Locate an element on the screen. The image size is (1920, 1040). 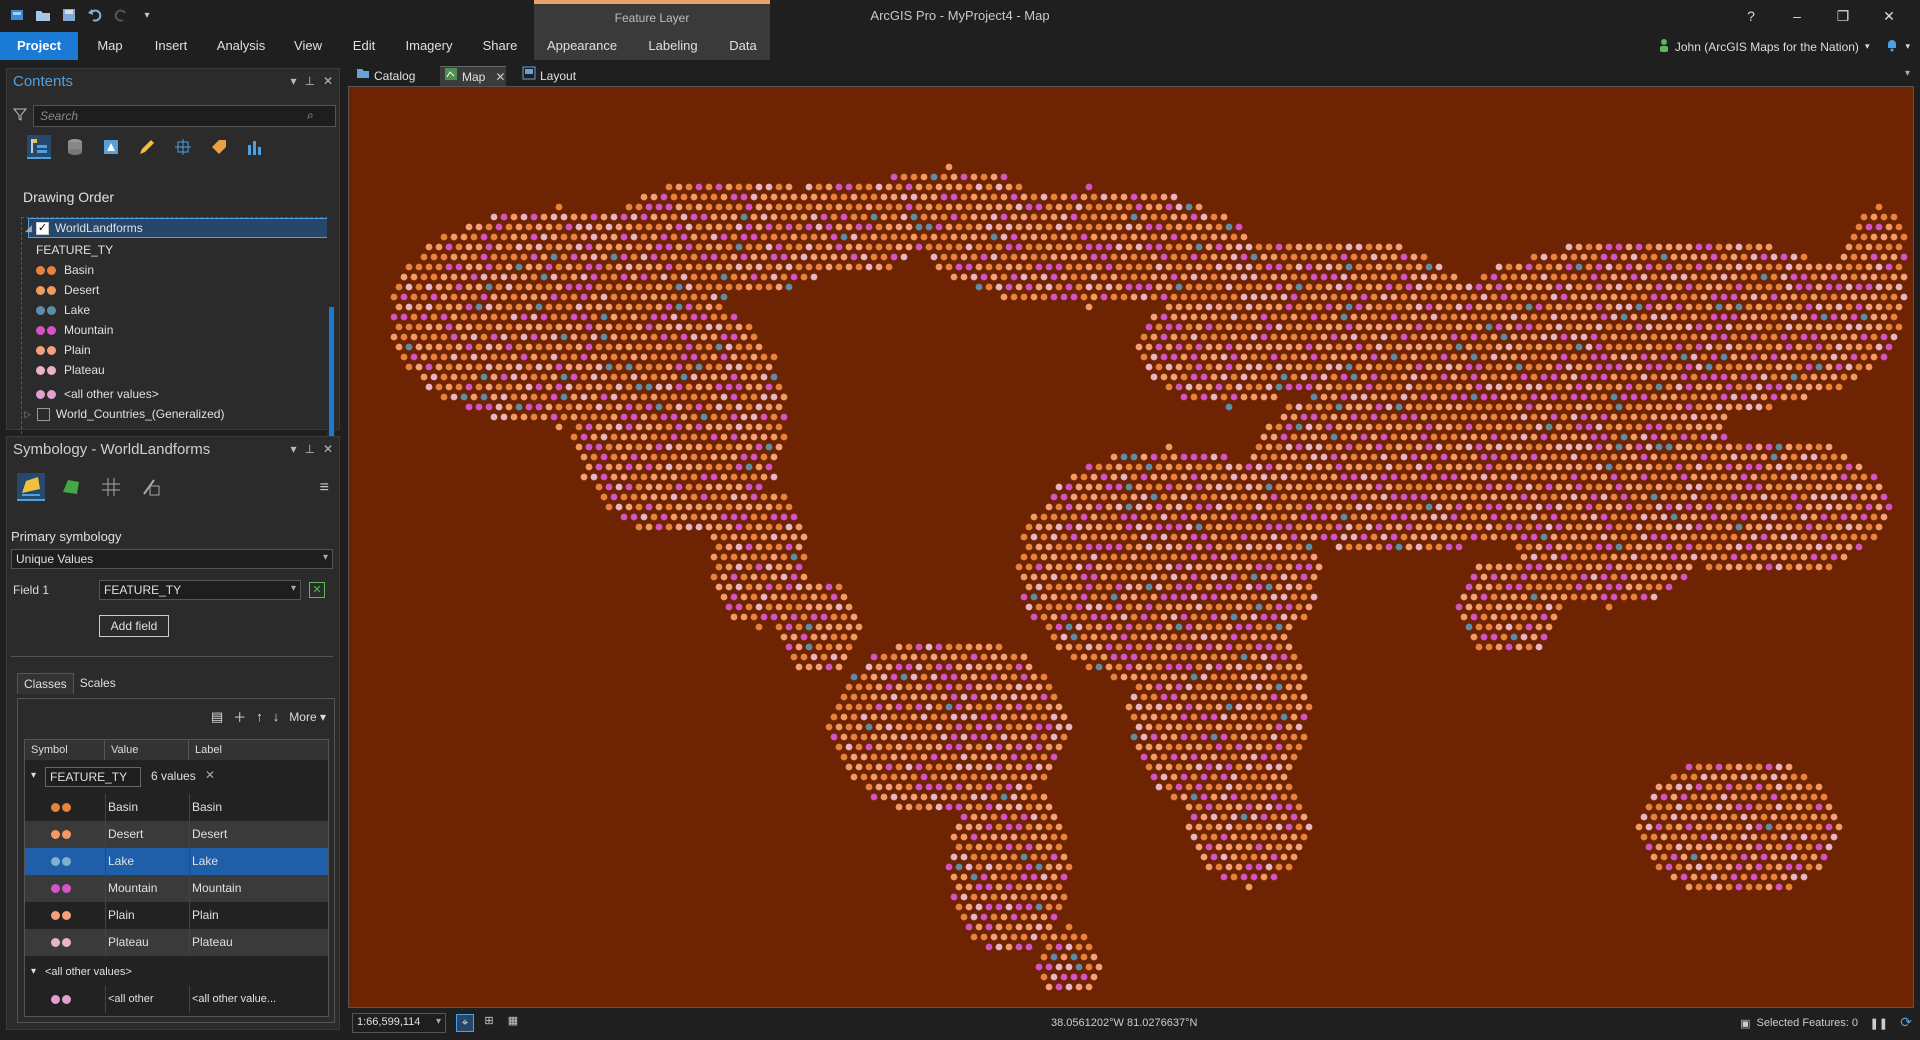
splitter is located at coordinates (172, 656).